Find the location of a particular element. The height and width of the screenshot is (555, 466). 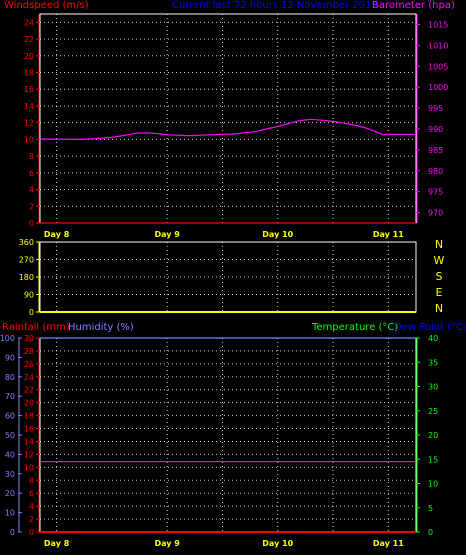

wind-tick-label: 24 is located at coordinates (29, 22).